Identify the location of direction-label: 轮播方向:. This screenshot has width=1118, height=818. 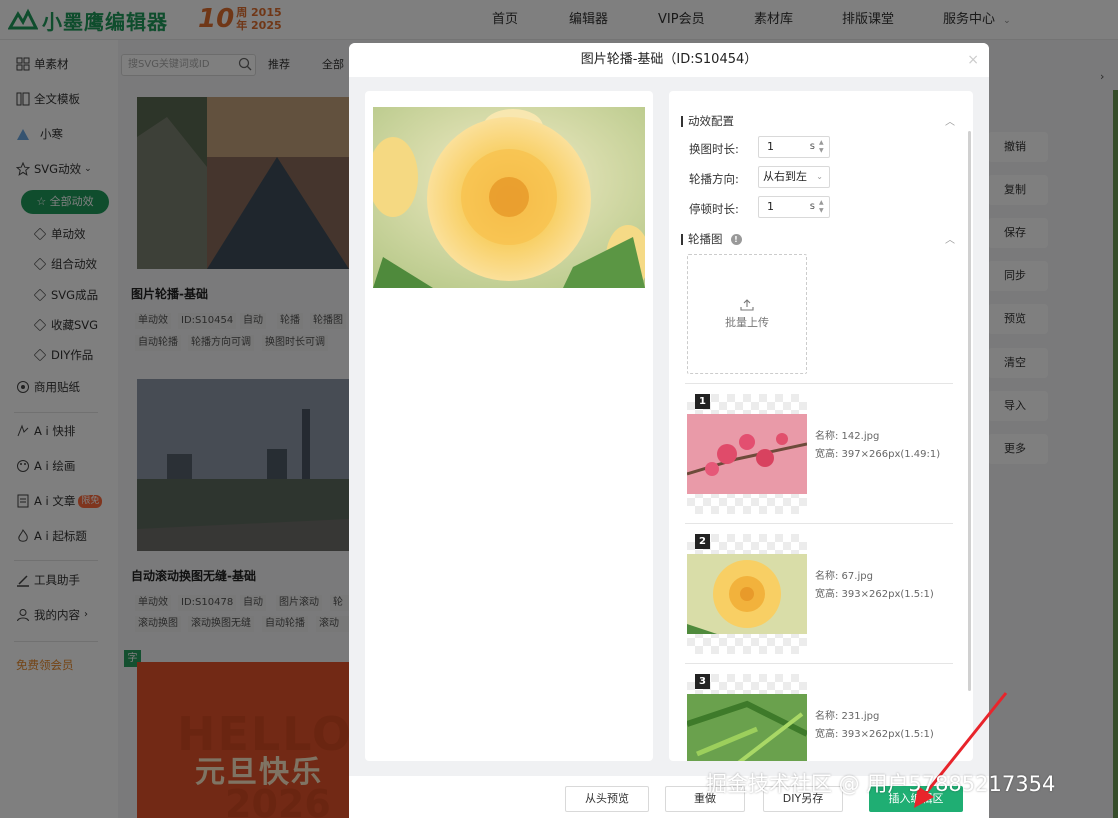
(714, 179).